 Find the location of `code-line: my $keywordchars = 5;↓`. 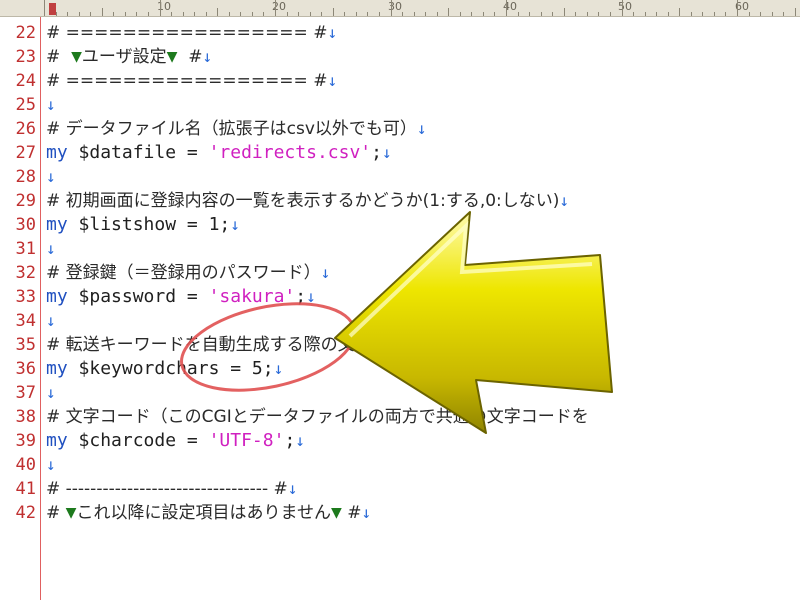

code-line: my $keywordchars = 5;↓ is located at coordinates (164, 369).